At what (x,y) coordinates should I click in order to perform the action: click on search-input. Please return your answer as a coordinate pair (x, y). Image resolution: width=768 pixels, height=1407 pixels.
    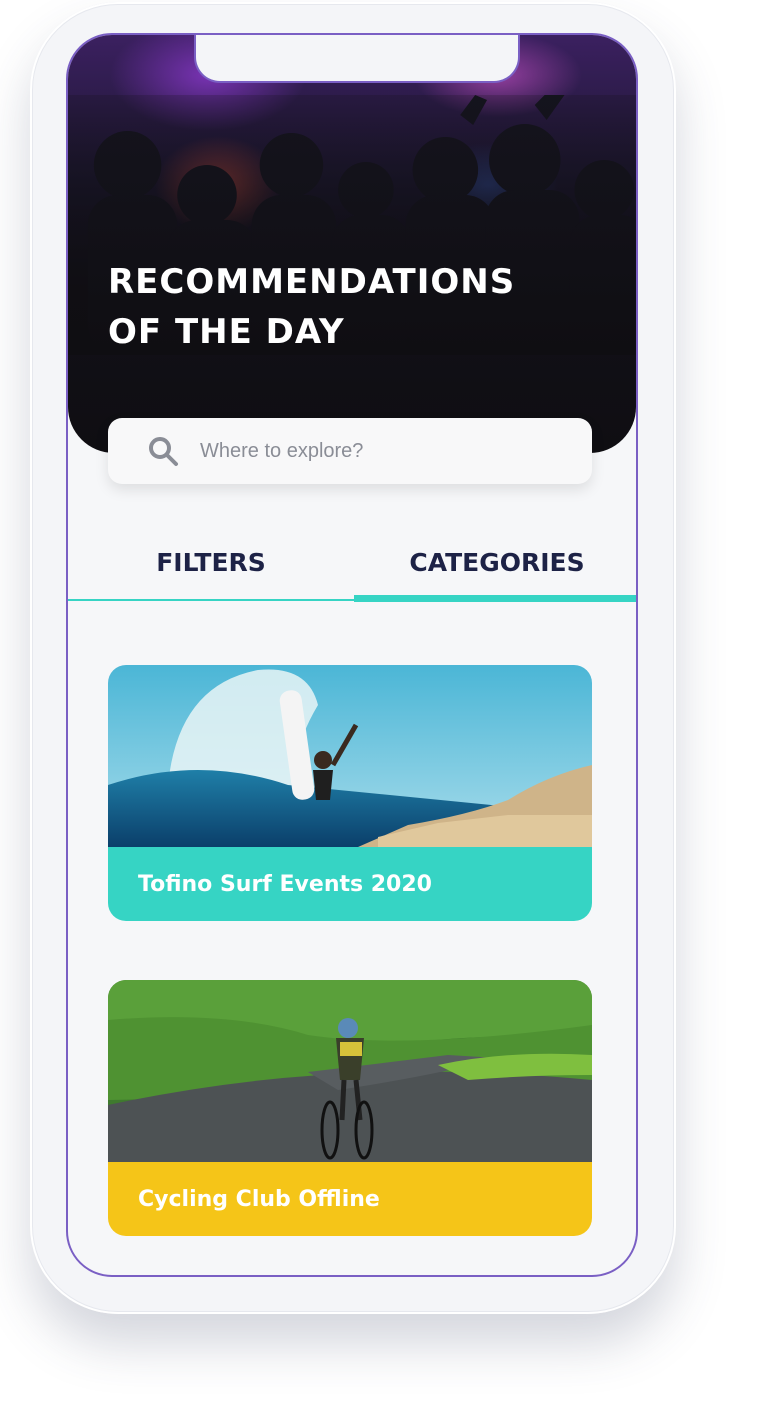
    Looking at the image, I should click on (380, 451).